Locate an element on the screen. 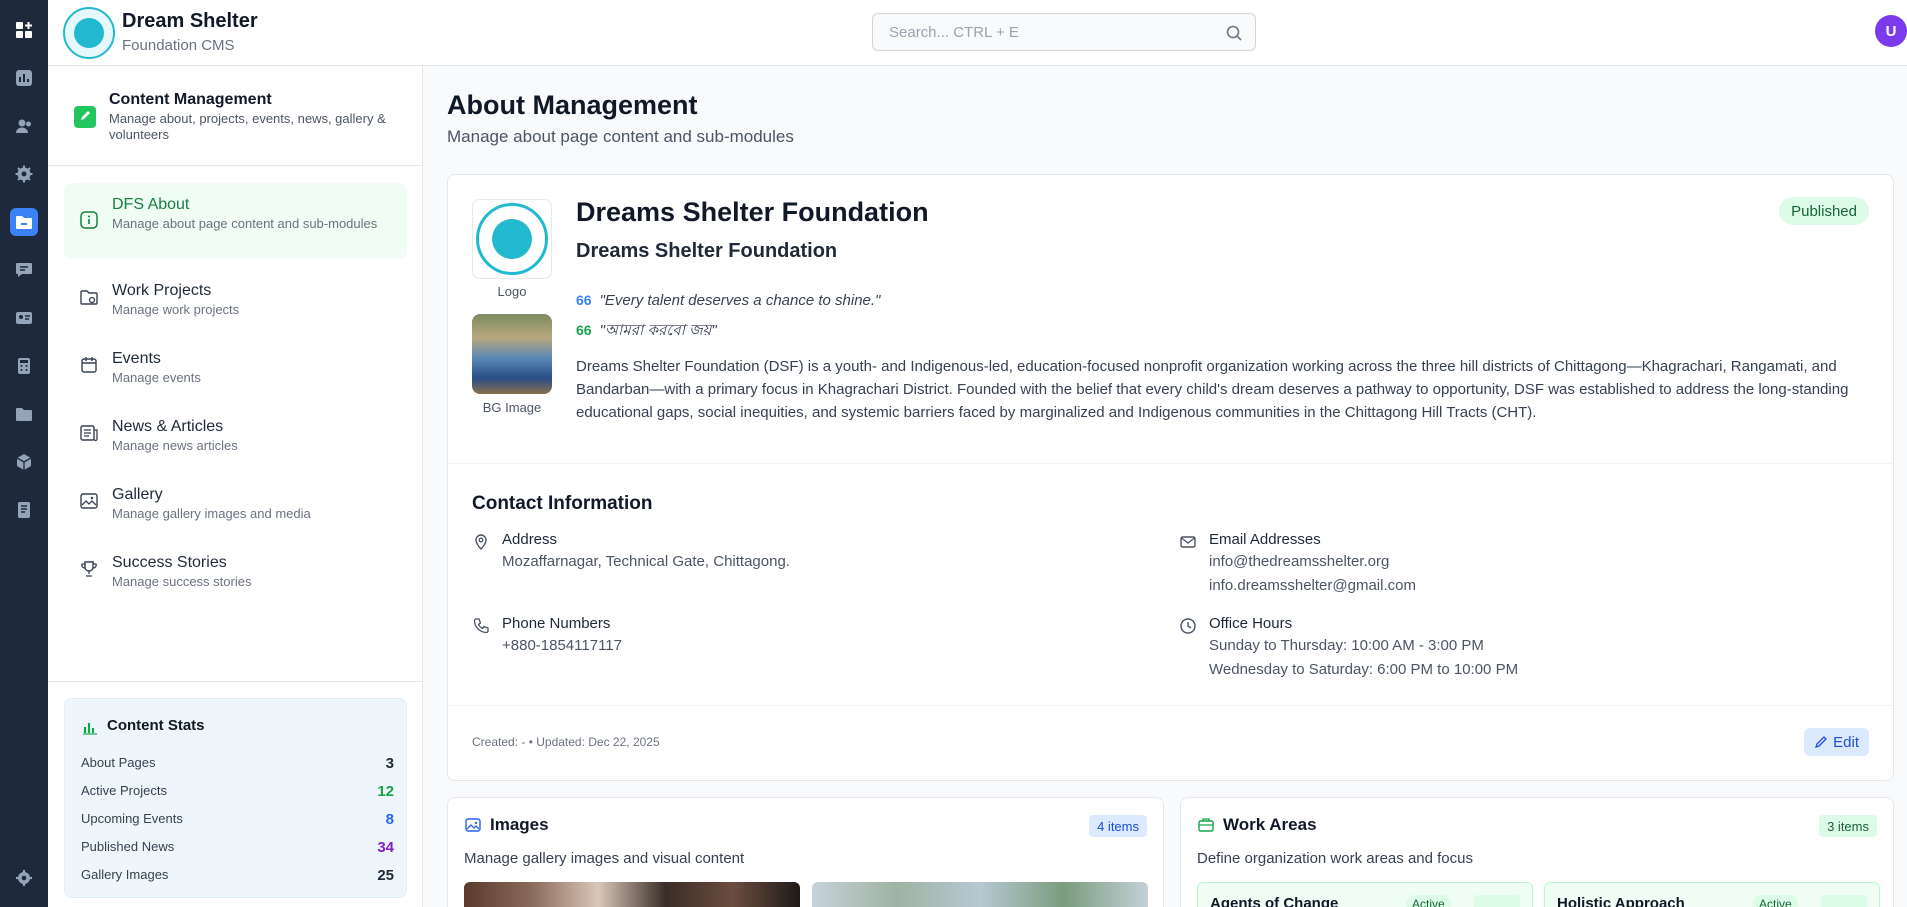 This screenshot has height=907, width=1907. edit-button: Edit is located at coordinates (1836, 742).